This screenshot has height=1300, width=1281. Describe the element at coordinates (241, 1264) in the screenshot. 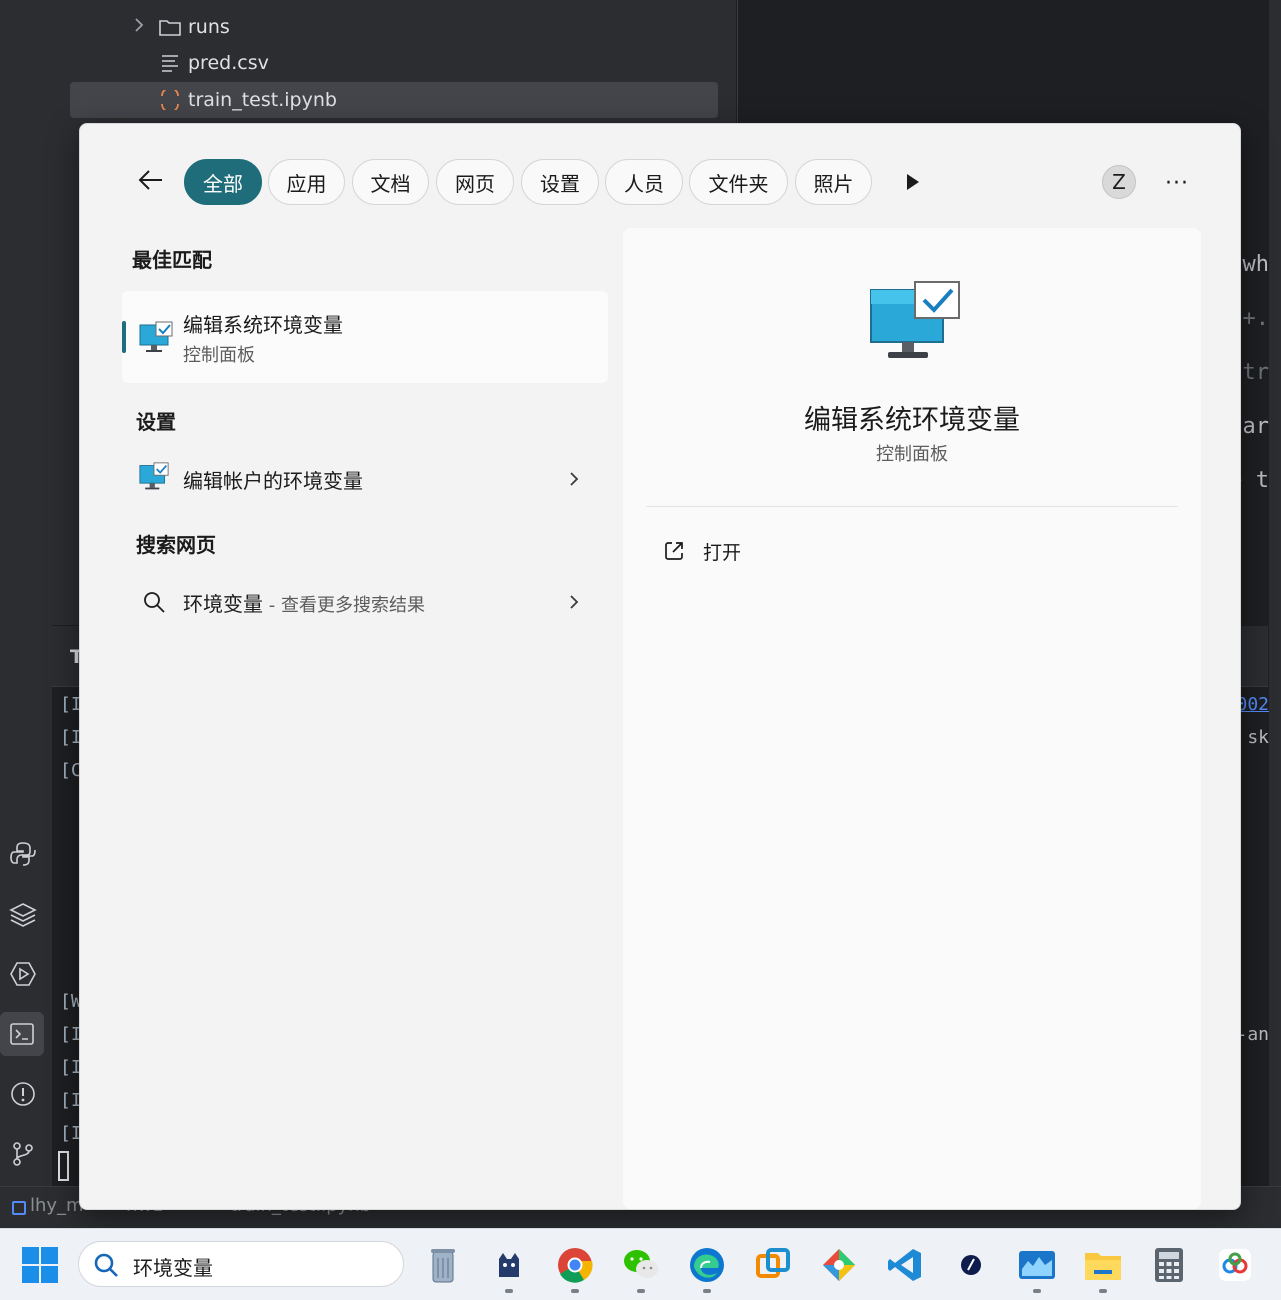

I see `taskbar-search-input: 环境变量` at that location.